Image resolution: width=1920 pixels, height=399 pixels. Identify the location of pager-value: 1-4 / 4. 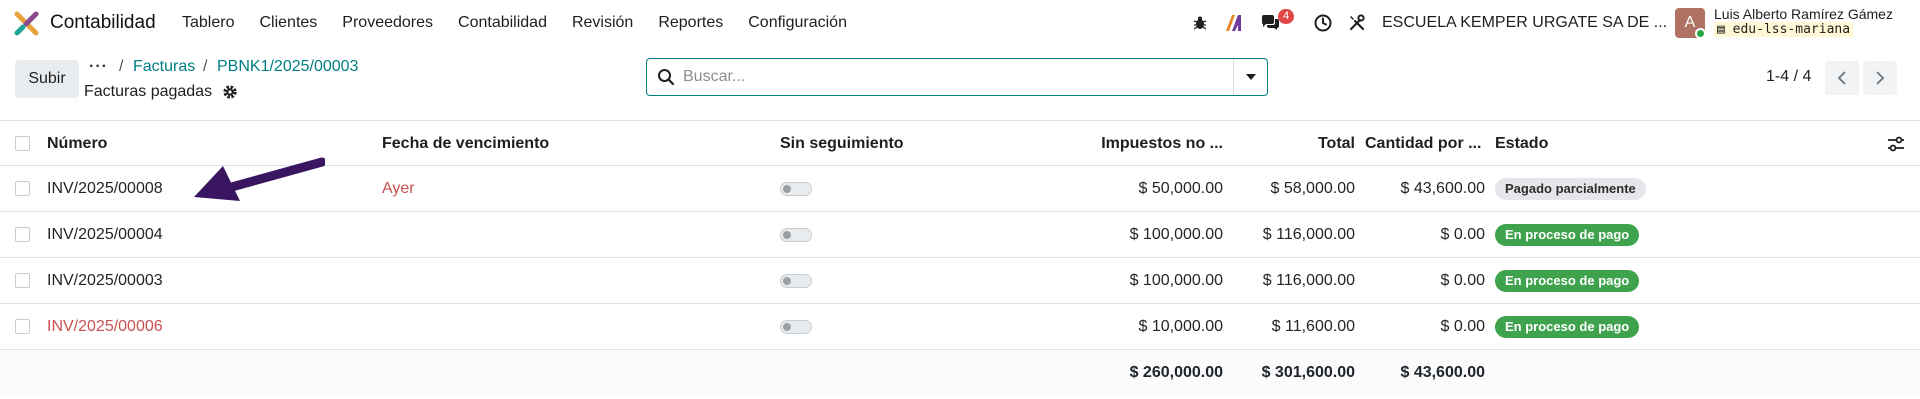
(1788, 77).